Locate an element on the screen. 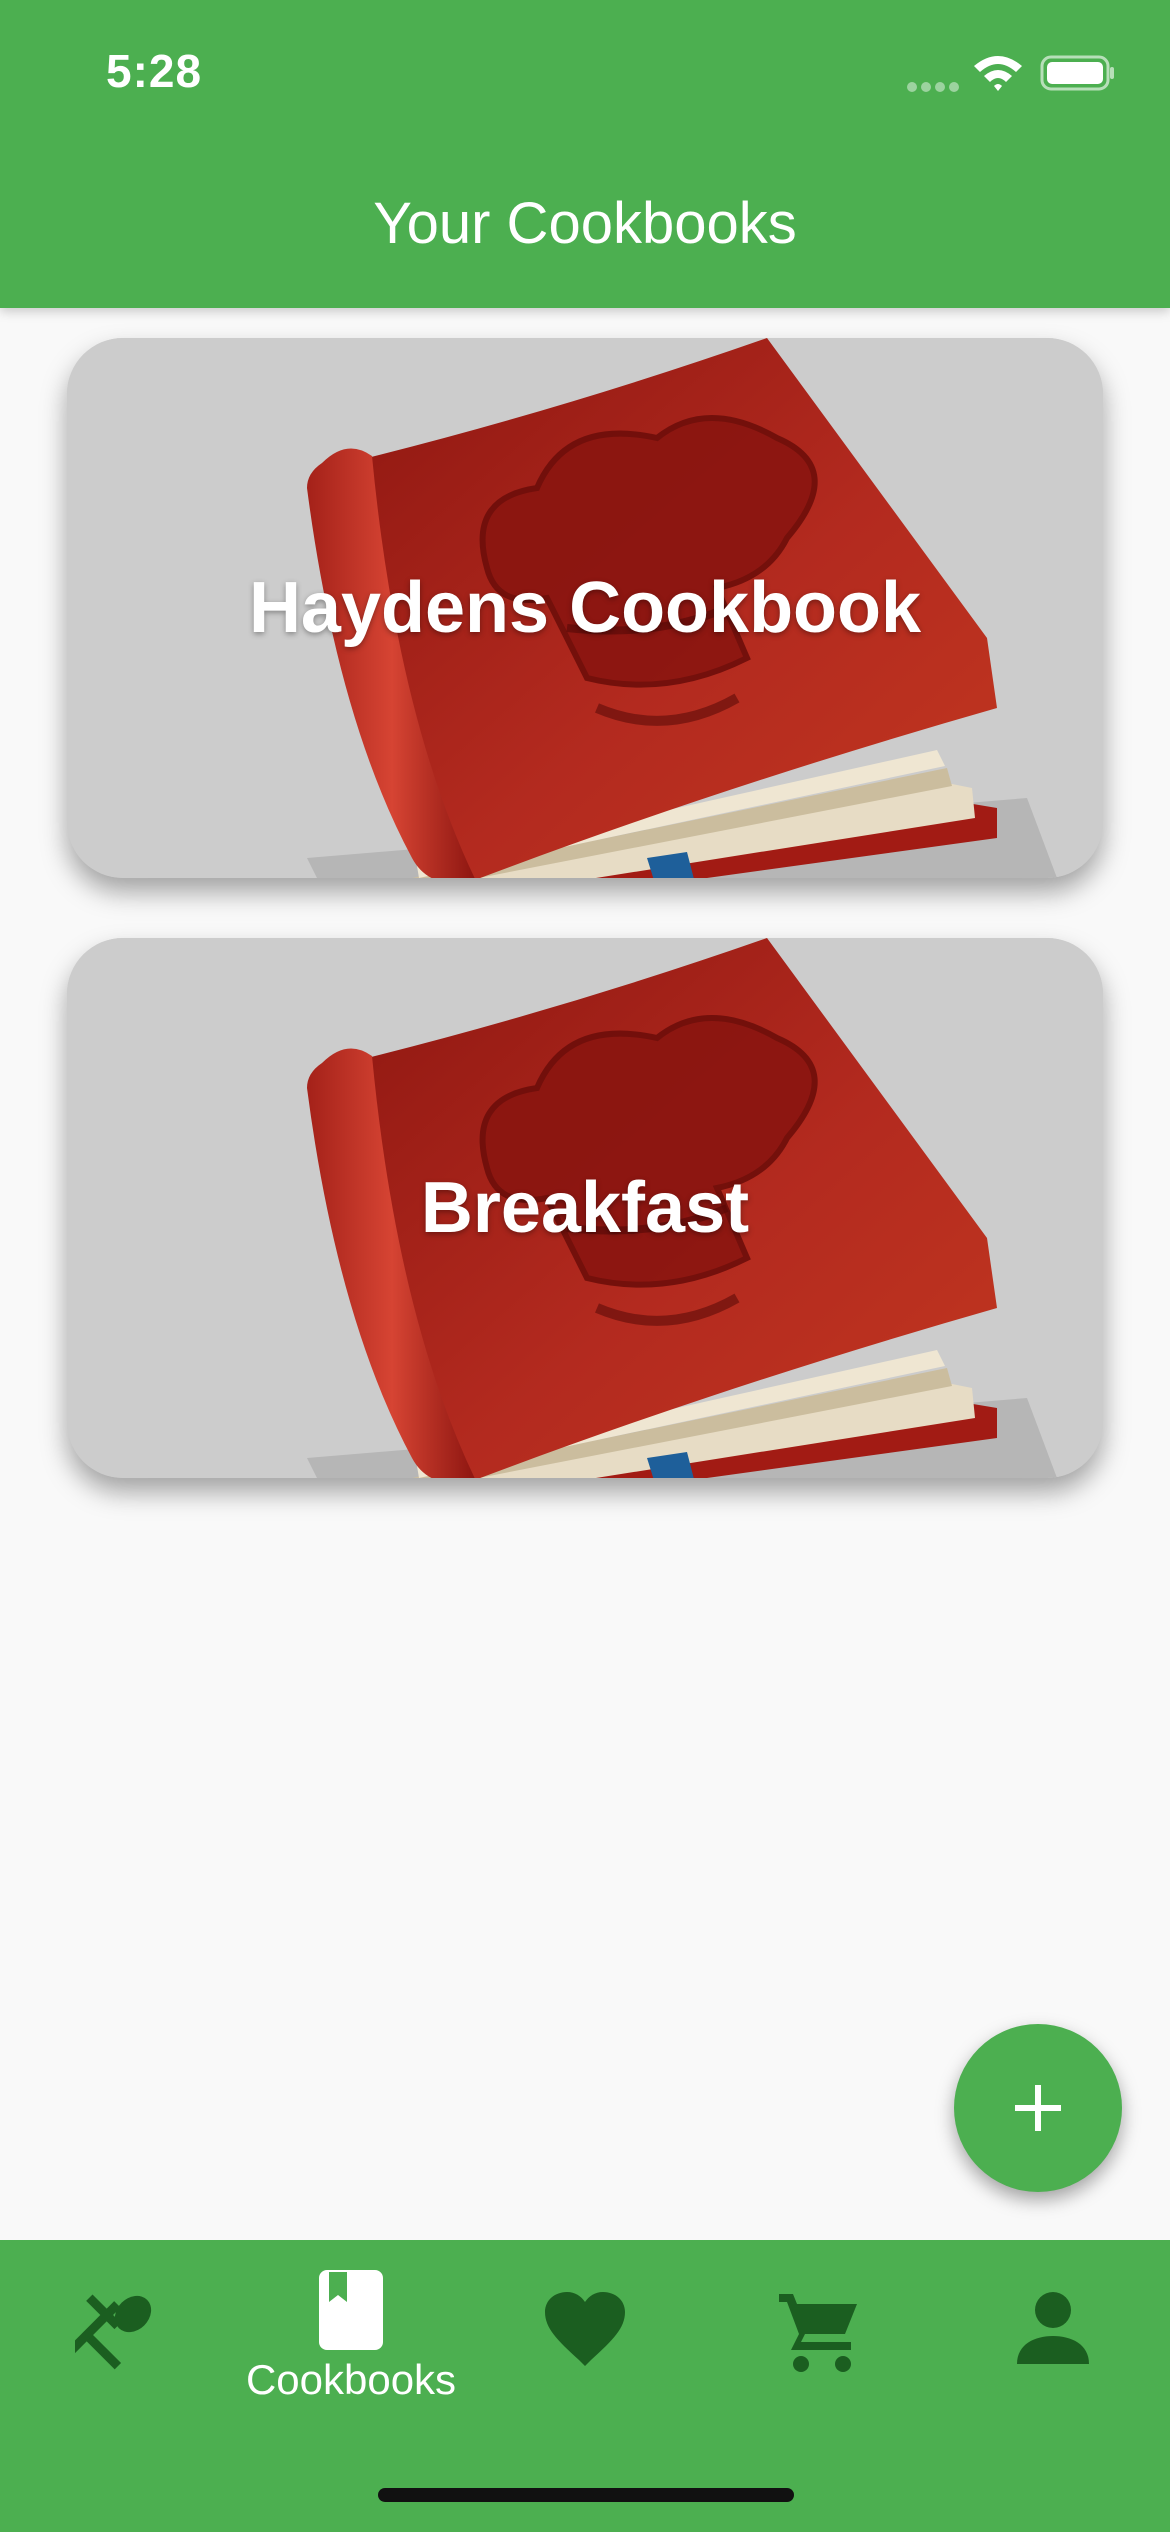 This screenshot has height=2532, width=1170. nav-label-cookbooks: Cookbooks is located at coordinates (351, 2379).